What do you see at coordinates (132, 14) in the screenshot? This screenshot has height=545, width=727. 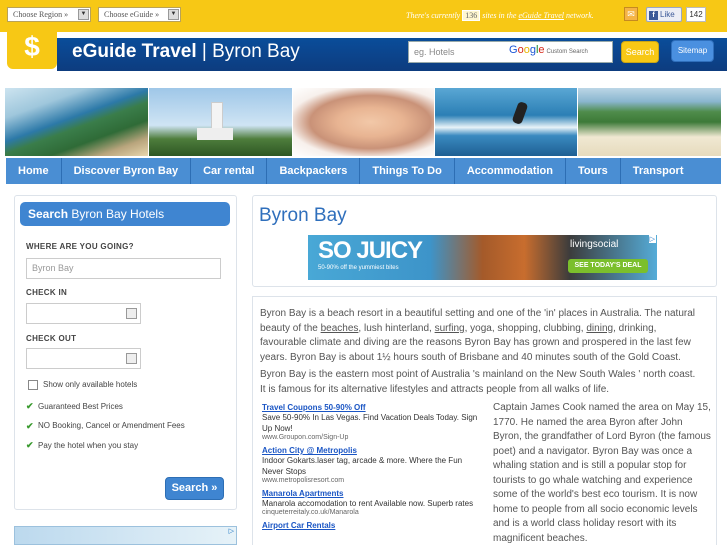 I see `eguide-select-label: Choose eGuide »` at bounding box center [132, 14].